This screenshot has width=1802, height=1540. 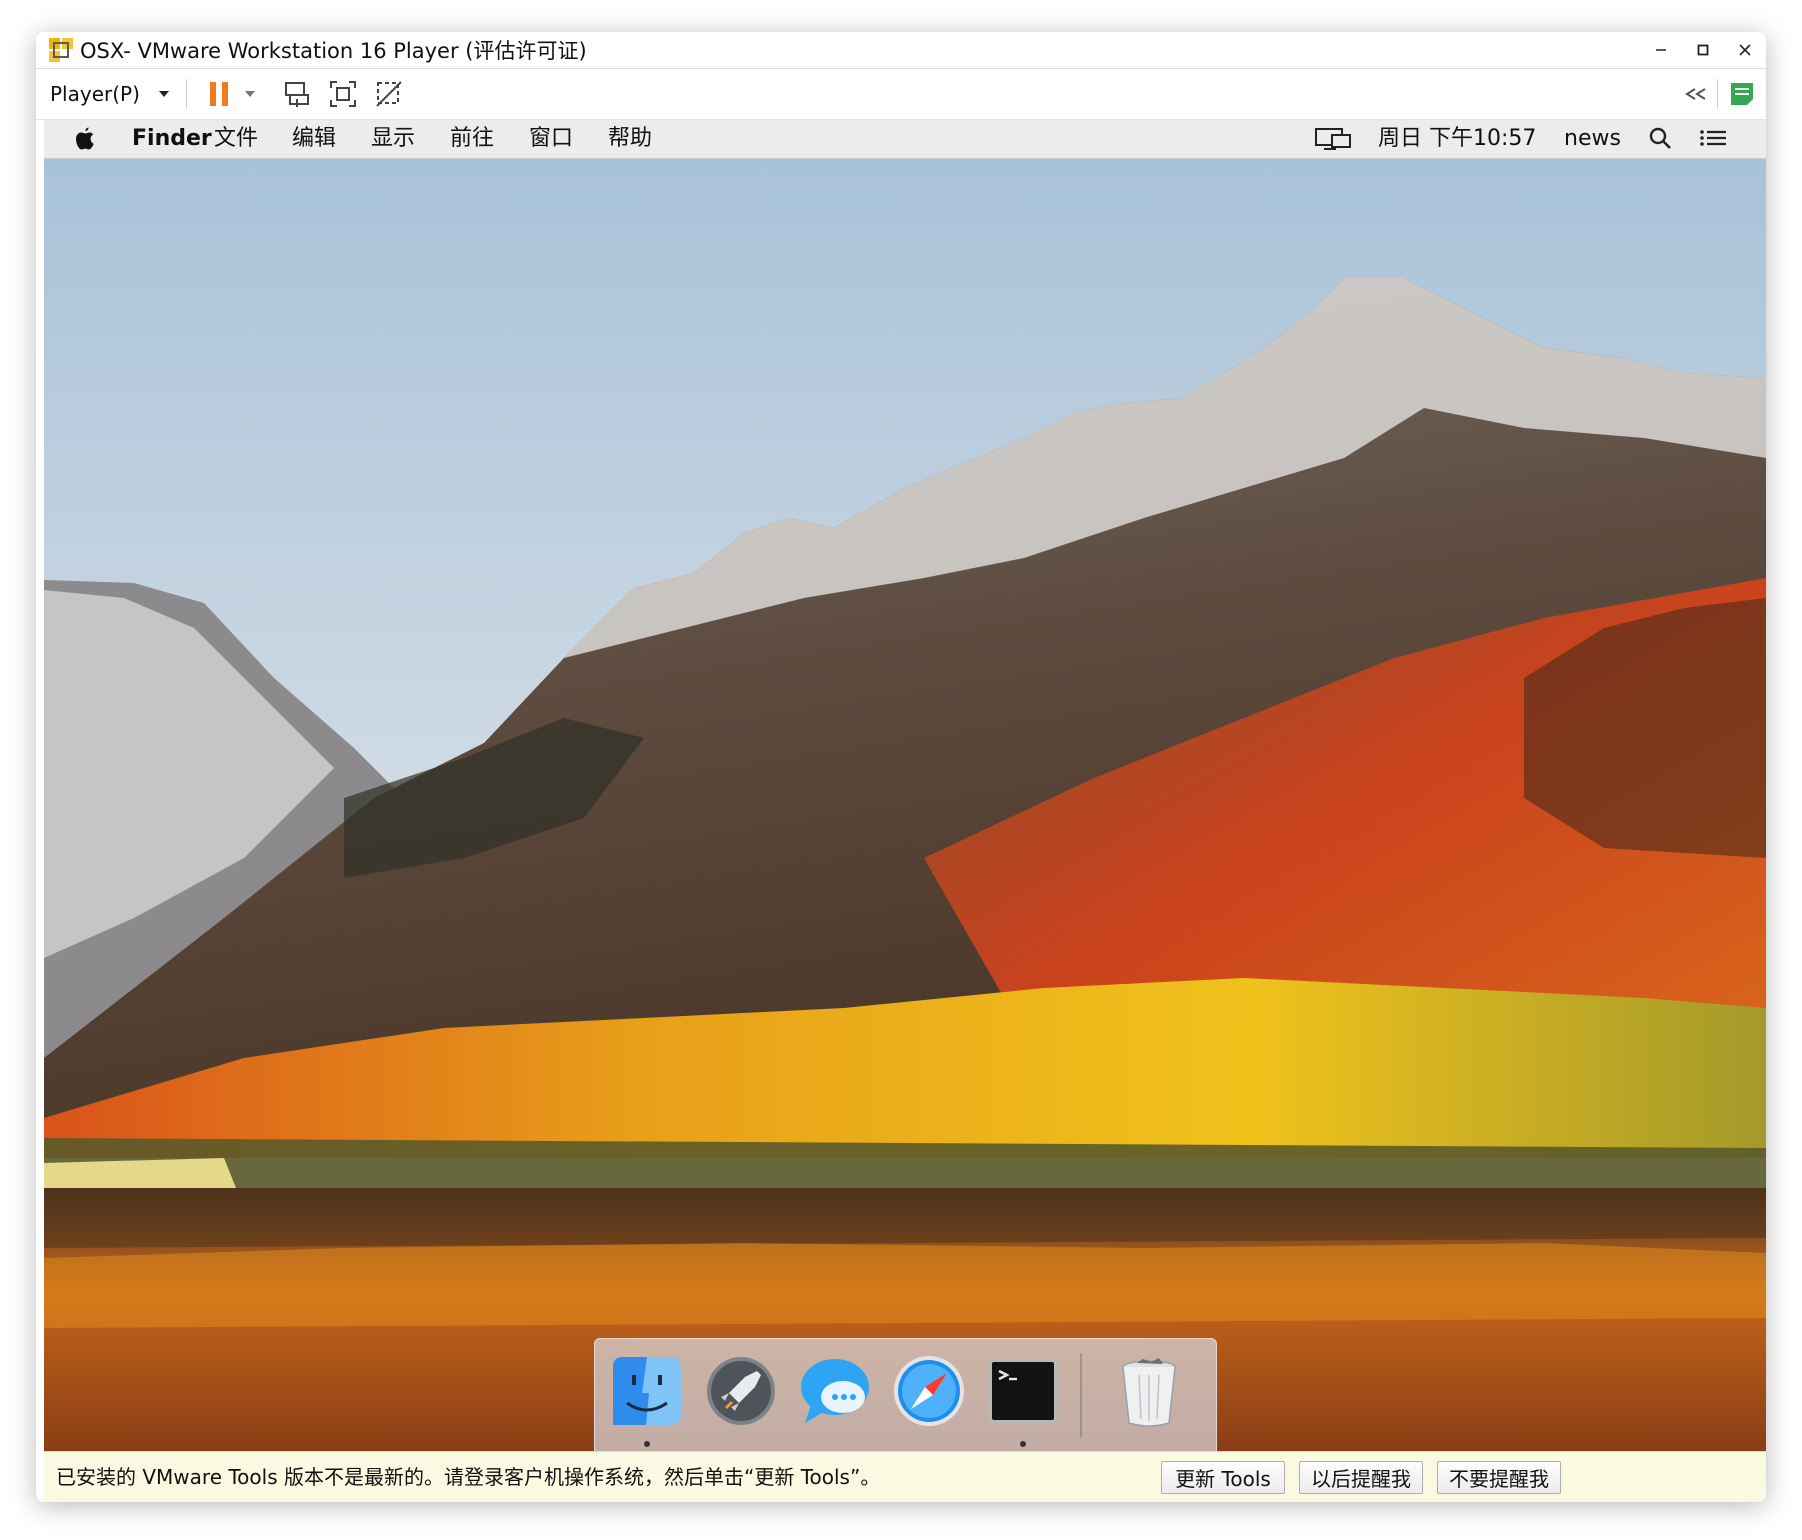 I want to click on maximize-button, so click(x=1703, y=50).